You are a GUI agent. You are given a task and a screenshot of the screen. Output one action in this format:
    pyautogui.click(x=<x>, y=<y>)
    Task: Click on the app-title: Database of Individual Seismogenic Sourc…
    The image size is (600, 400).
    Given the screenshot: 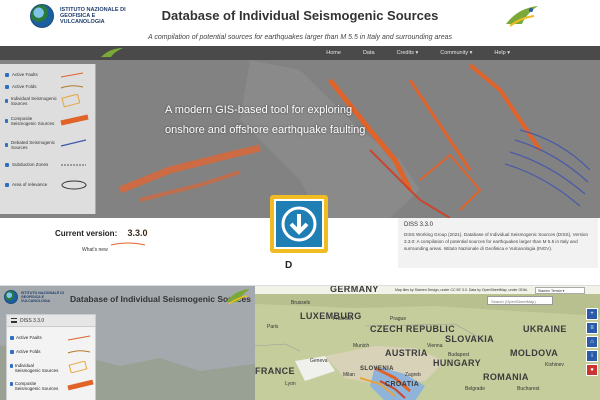 What is the action you would take?
    pyautogui.click(x=160, y=299)
    